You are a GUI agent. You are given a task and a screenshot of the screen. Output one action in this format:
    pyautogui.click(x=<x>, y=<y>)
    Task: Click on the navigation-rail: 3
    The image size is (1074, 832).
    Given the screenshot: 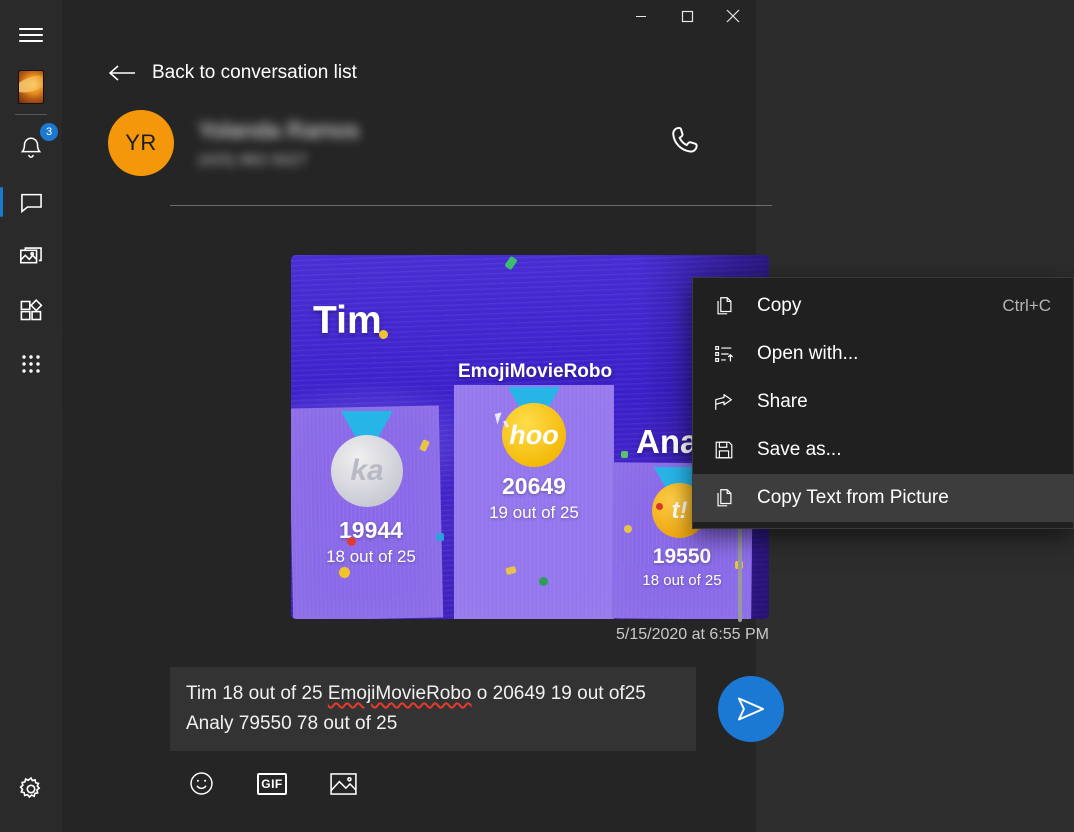 What is the action you would take?
    pyautogui.click(x=31, y=416)
    